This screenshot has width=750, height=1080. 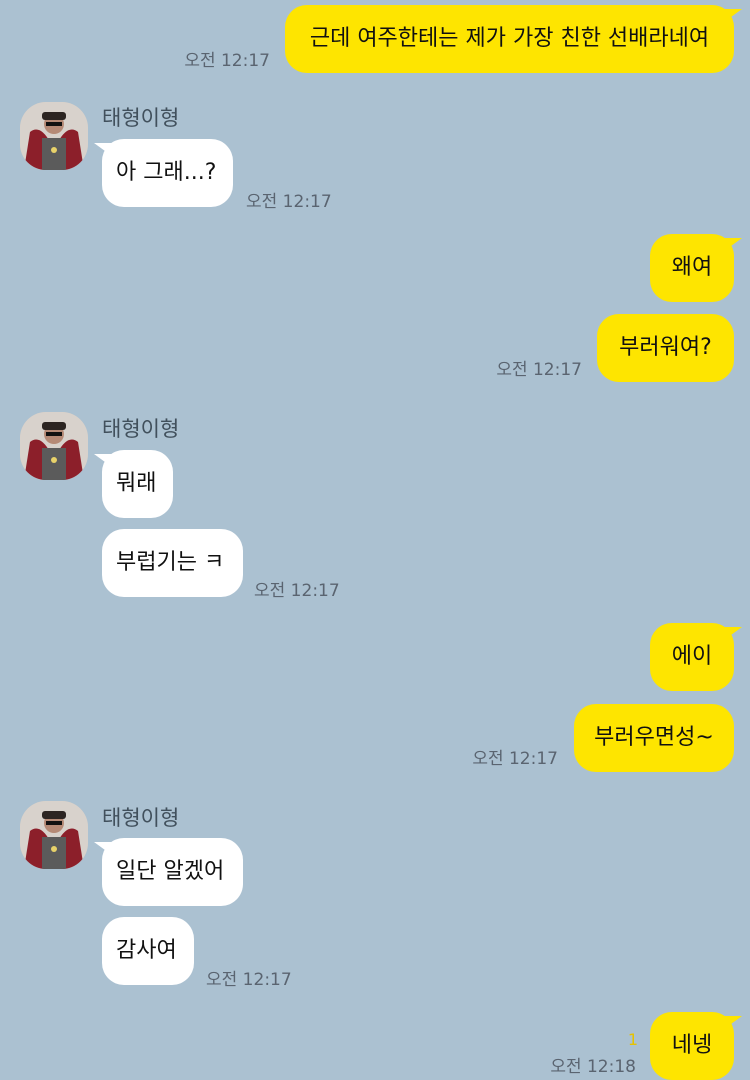 What do you see at coordinates (509, 39) in the screenshot?
I see `outgoing-message-bubble: 근데 여주한테는 제가 가장 친한 선배라네여` at bounding box center [509, 39].